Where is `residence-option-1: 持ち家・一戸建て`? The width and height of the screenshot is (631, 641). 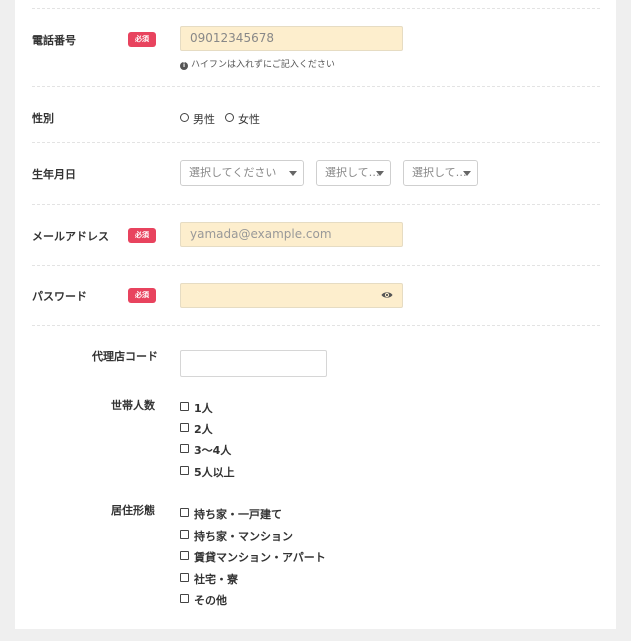
residence-option-1: 持ち家・一戸建て is located at coordinates (231, 514).